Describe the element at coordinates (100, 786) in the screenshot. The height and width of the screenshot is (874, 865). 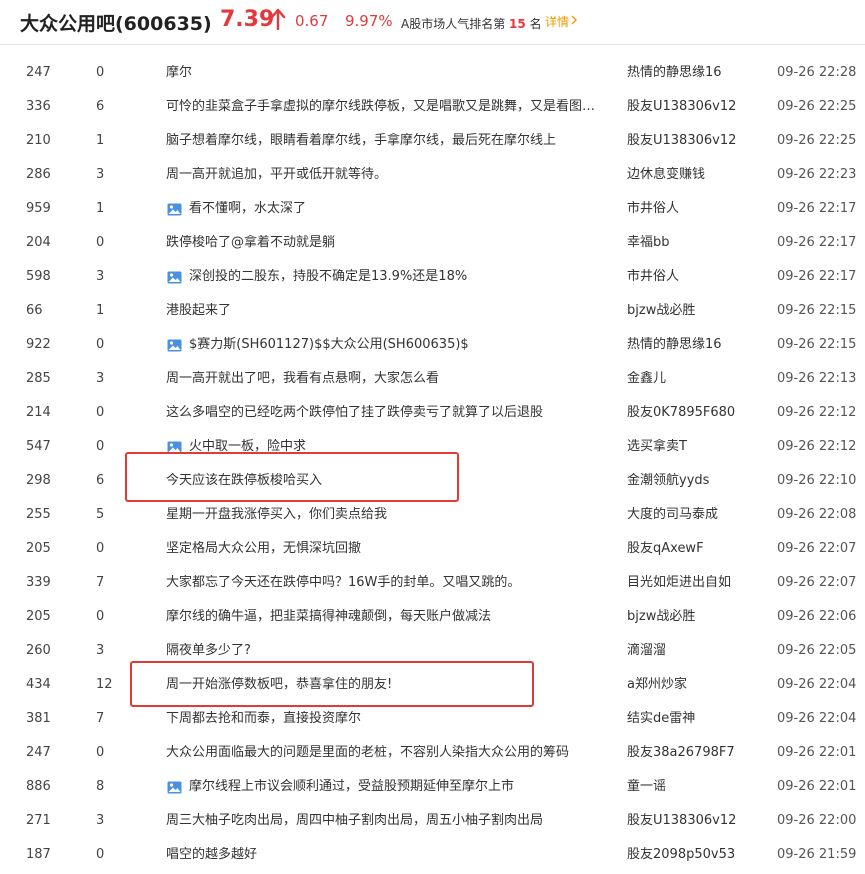
I see `reply-count: 8` at that location.